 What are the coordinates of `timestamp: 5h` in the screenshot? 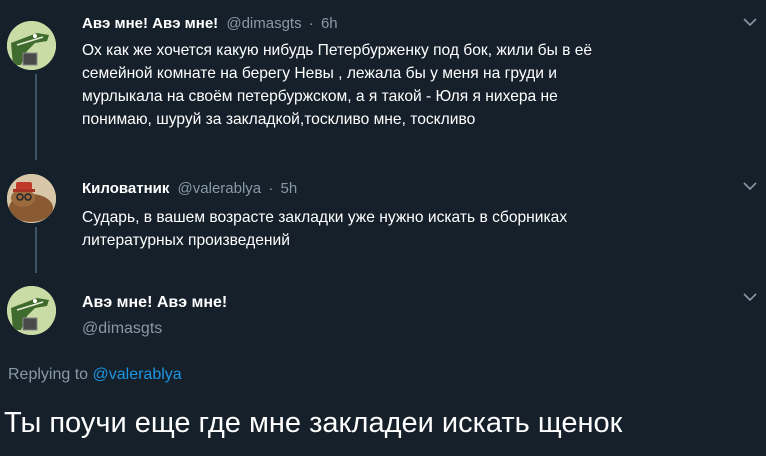 It's located at (289, 188).